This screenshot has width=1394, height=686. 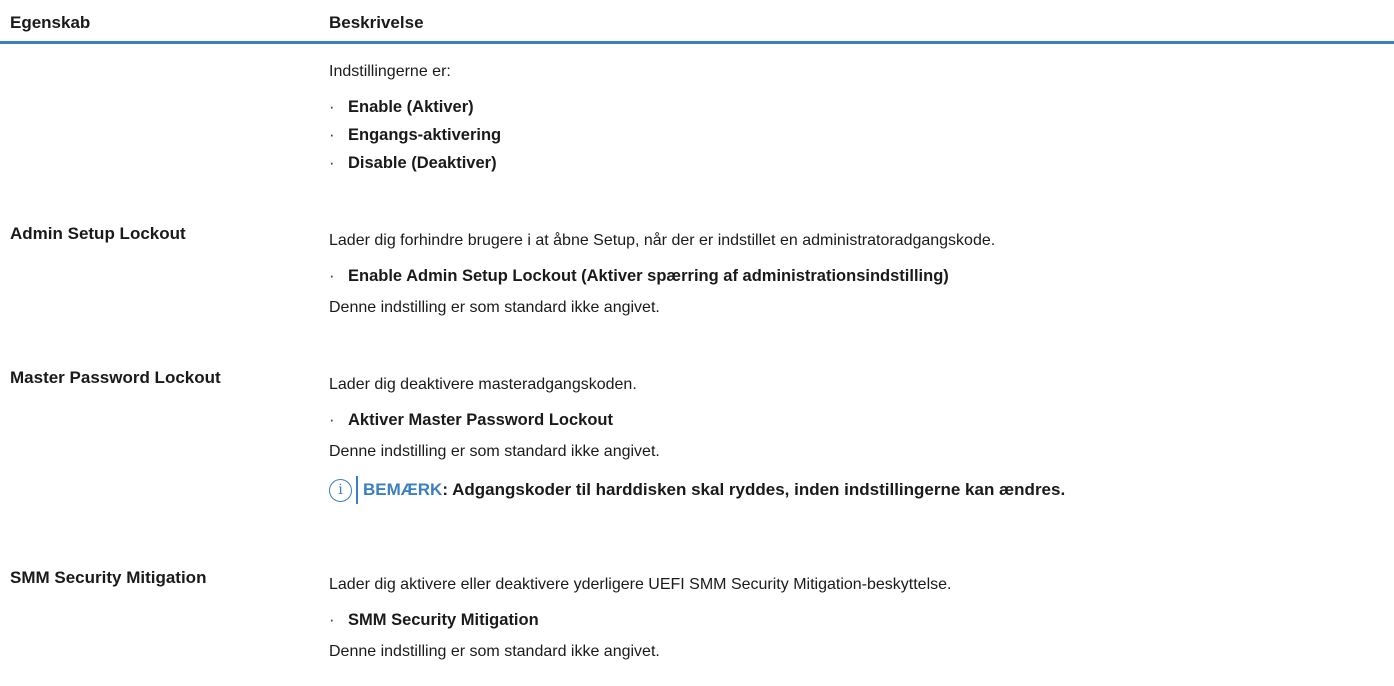 What do you see at coordinates (413, 163) in the screenshot?
I see `list-item: · Disable (Deaktiver)` at bounding box center [413, 163].